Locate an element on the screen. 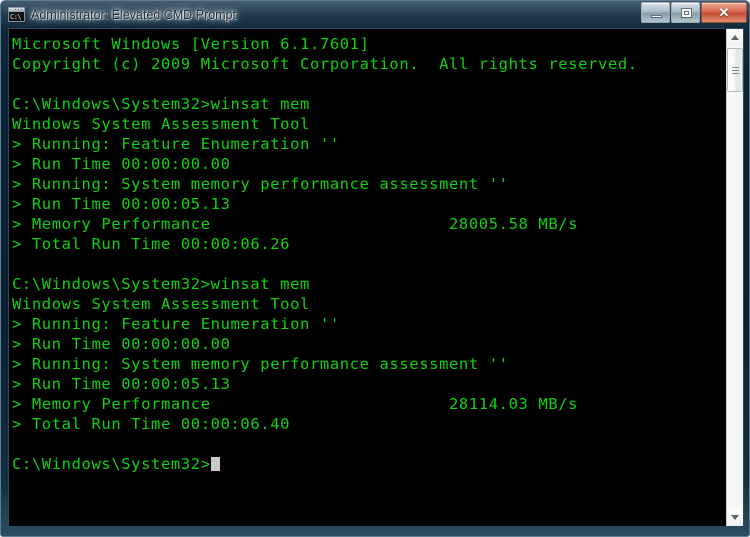 The height and width of the screenshot is (537, 750). window-controls: ✕ is located at coordinates (693, 13).